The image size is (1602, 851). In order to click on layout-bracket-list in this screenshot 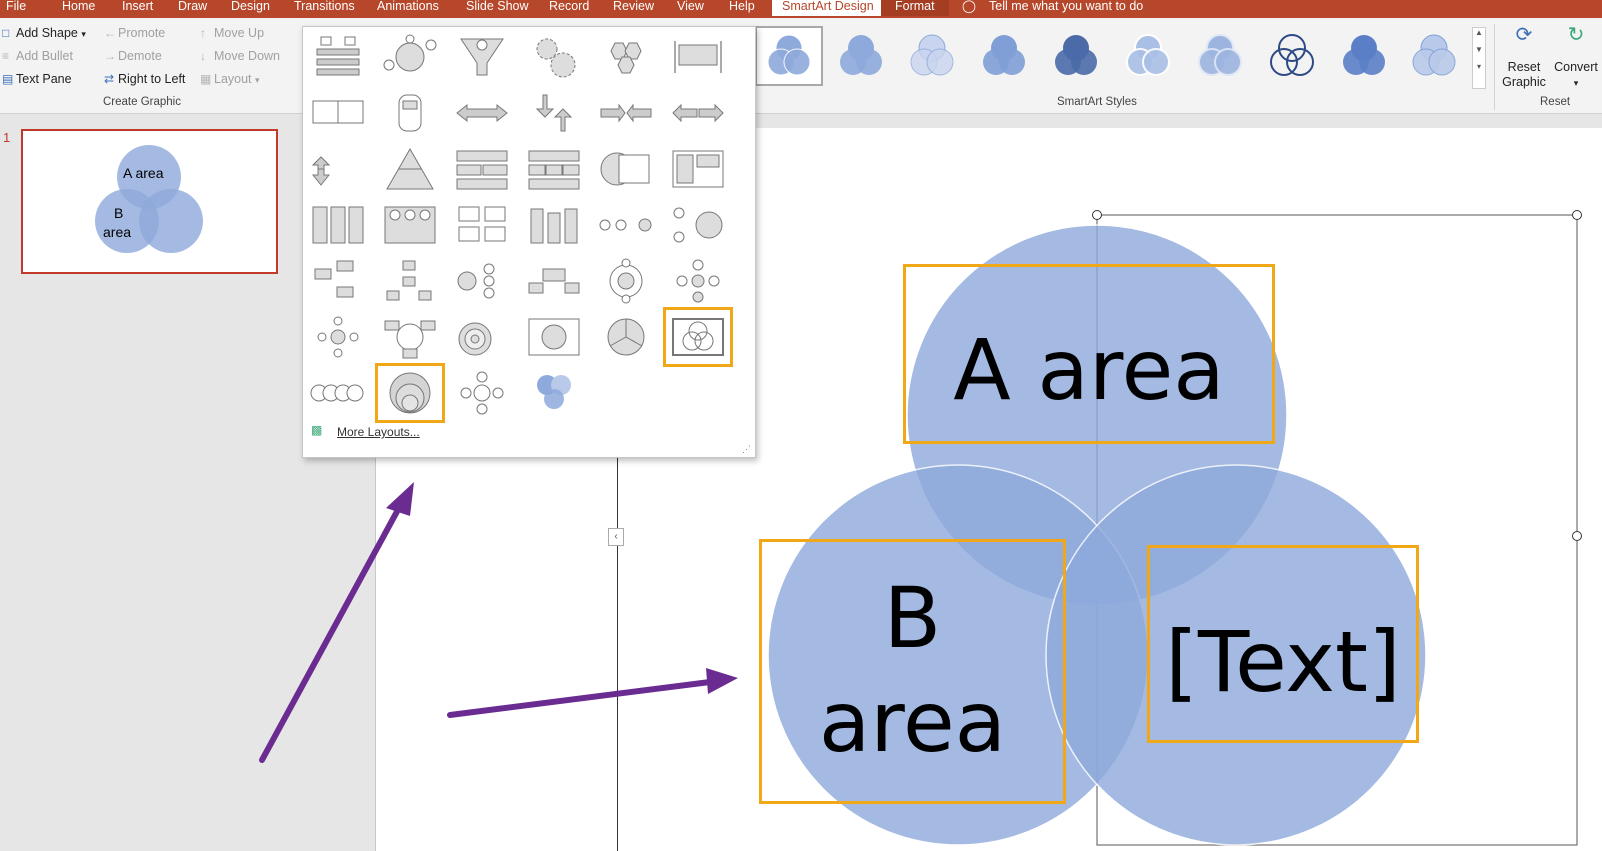, I will do `click(698, 57)`.